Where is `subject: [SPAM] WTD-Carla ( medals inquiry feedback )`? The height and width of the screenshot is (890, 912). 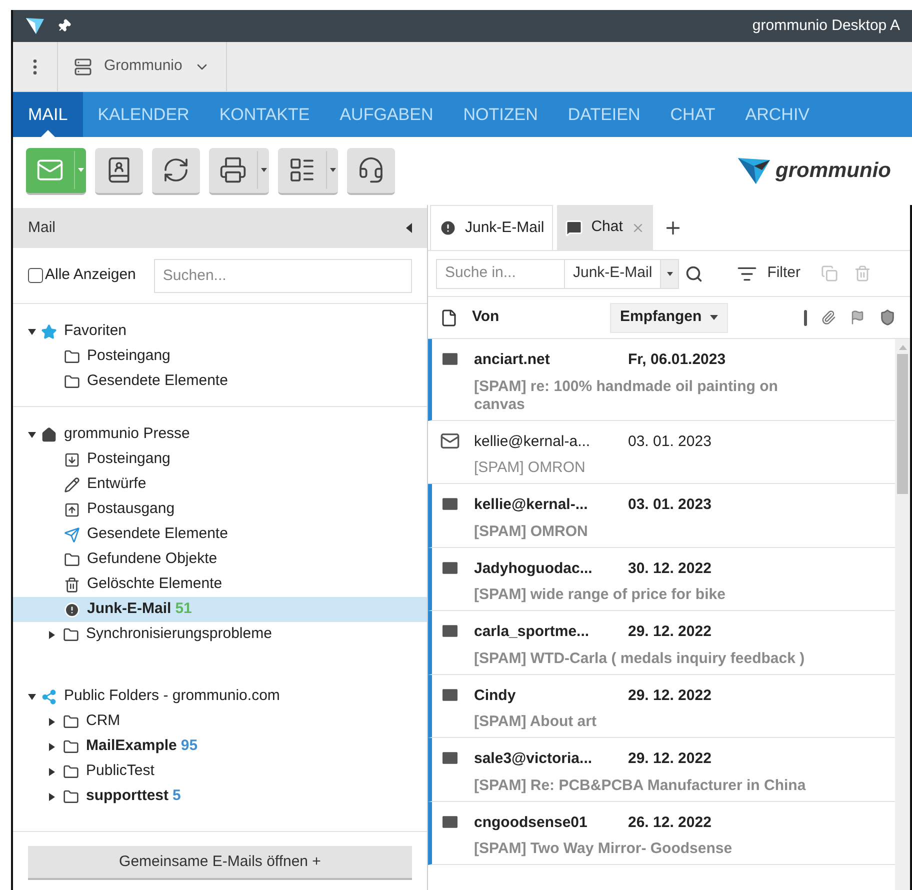 subject: [SPAM] WTD-Carla ( medals inquiry feedback ) is located at coordinates (639, 659).